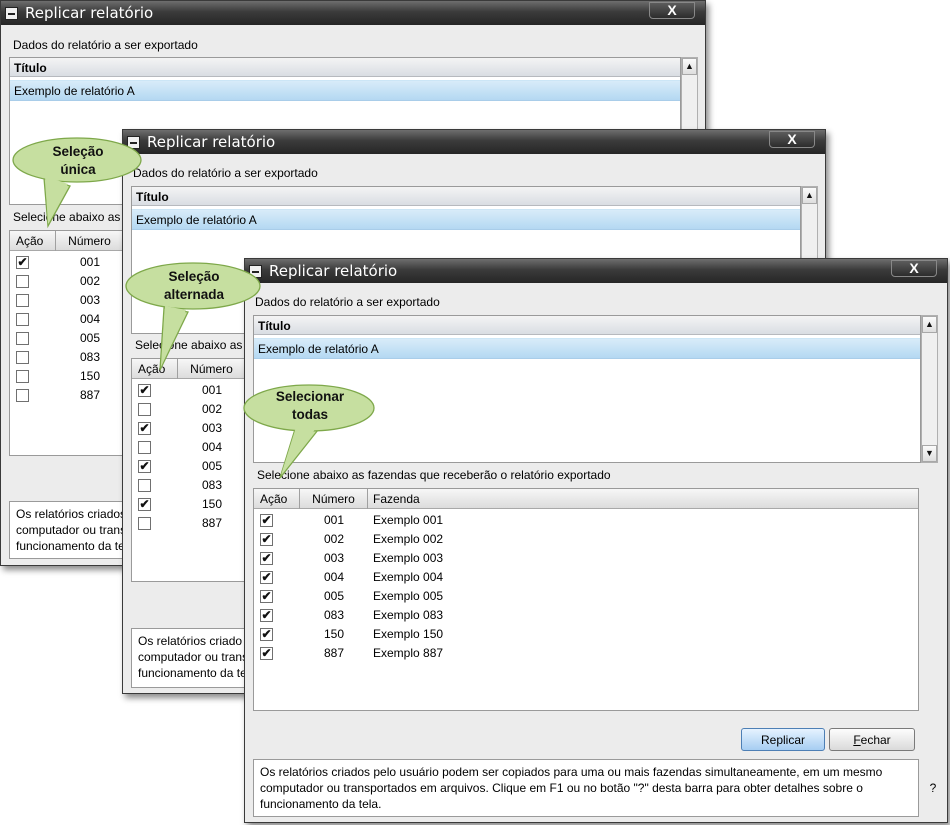 Image resolution: width=950 pixels, height=825 pixels. What do you see at coordinates (334, 499) in the screenshot?
I see `column-numero: Número` at bounding box center [334, 499].